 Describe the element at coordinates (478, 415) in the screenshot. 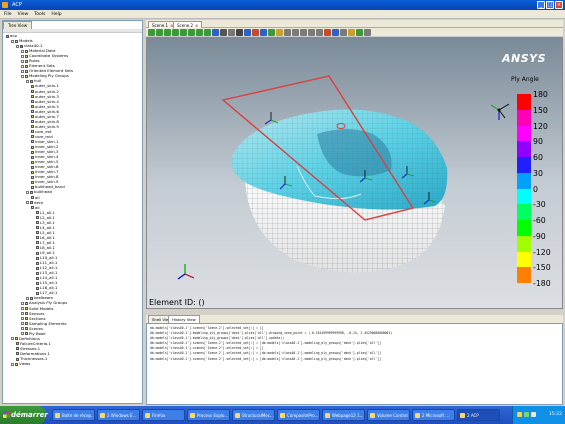

I see `taskbar-button: 2 ACP` at that location.